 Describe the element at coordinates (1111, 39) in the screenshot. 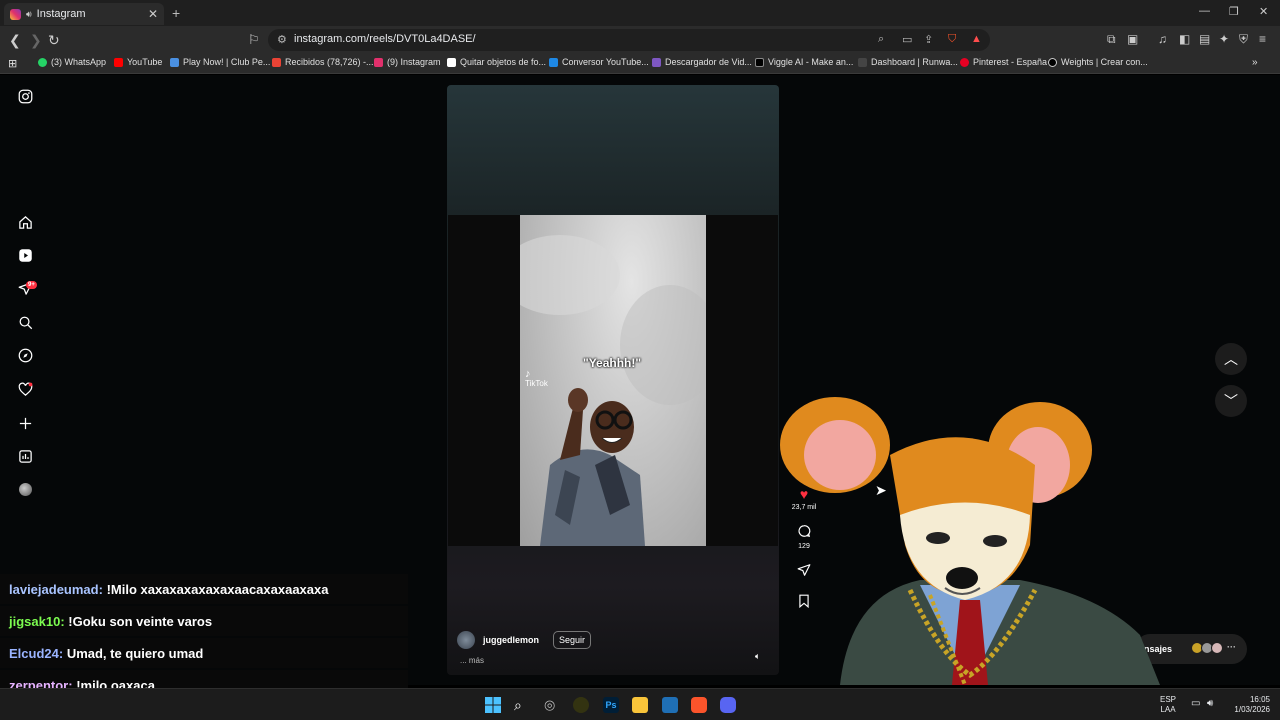

I see `extensions-icon: ⧉` at that location.